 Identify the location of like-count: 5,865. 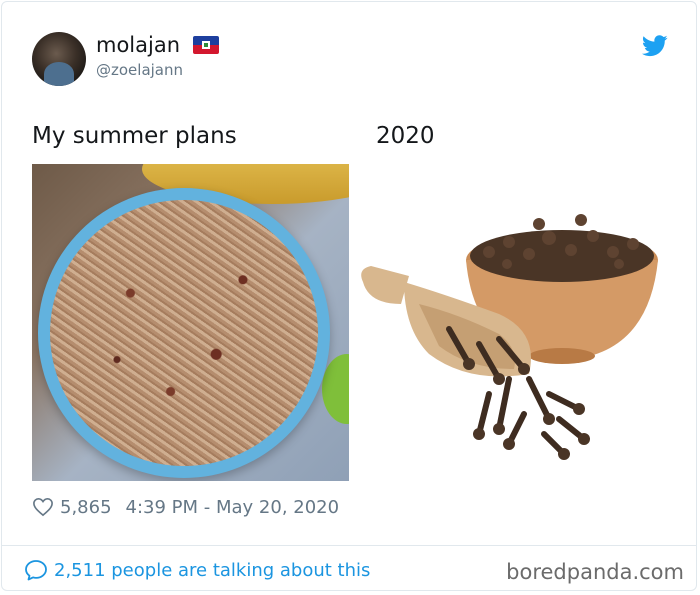
(86, 507).